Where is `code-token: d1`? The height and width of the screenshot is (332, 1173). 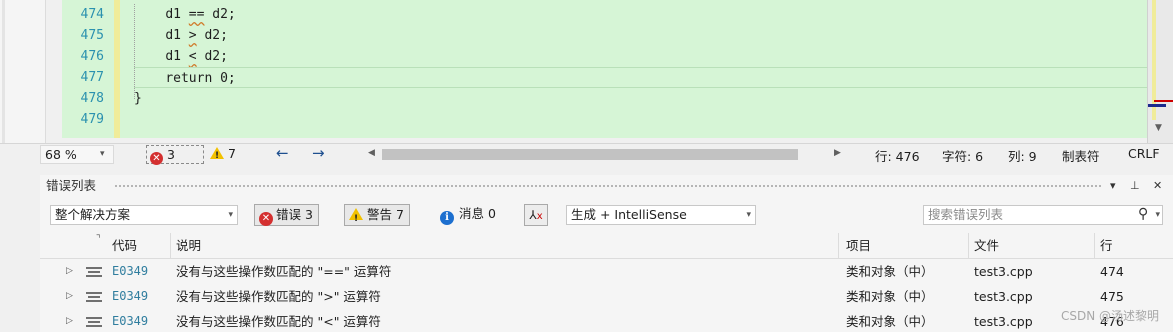
code-token: d1 is located at coordinates (177, 56).